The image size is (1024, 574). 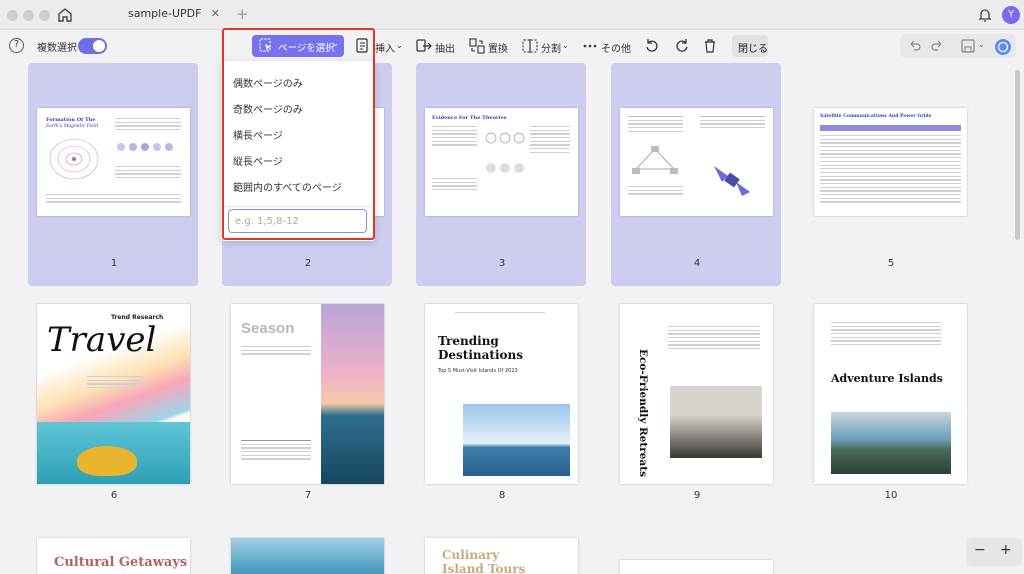 What do you see at coordinates (891, 443) in the screenshot?
I see `arch-photo` at bounding box center [891, 443].